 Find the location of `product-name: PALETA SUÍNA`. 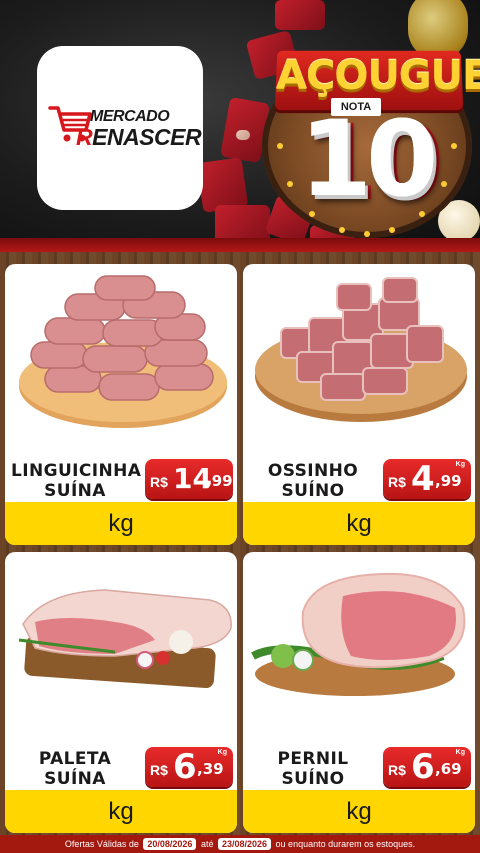

product-name: PALETA SUÍNA is located at coordinates (75, 769).